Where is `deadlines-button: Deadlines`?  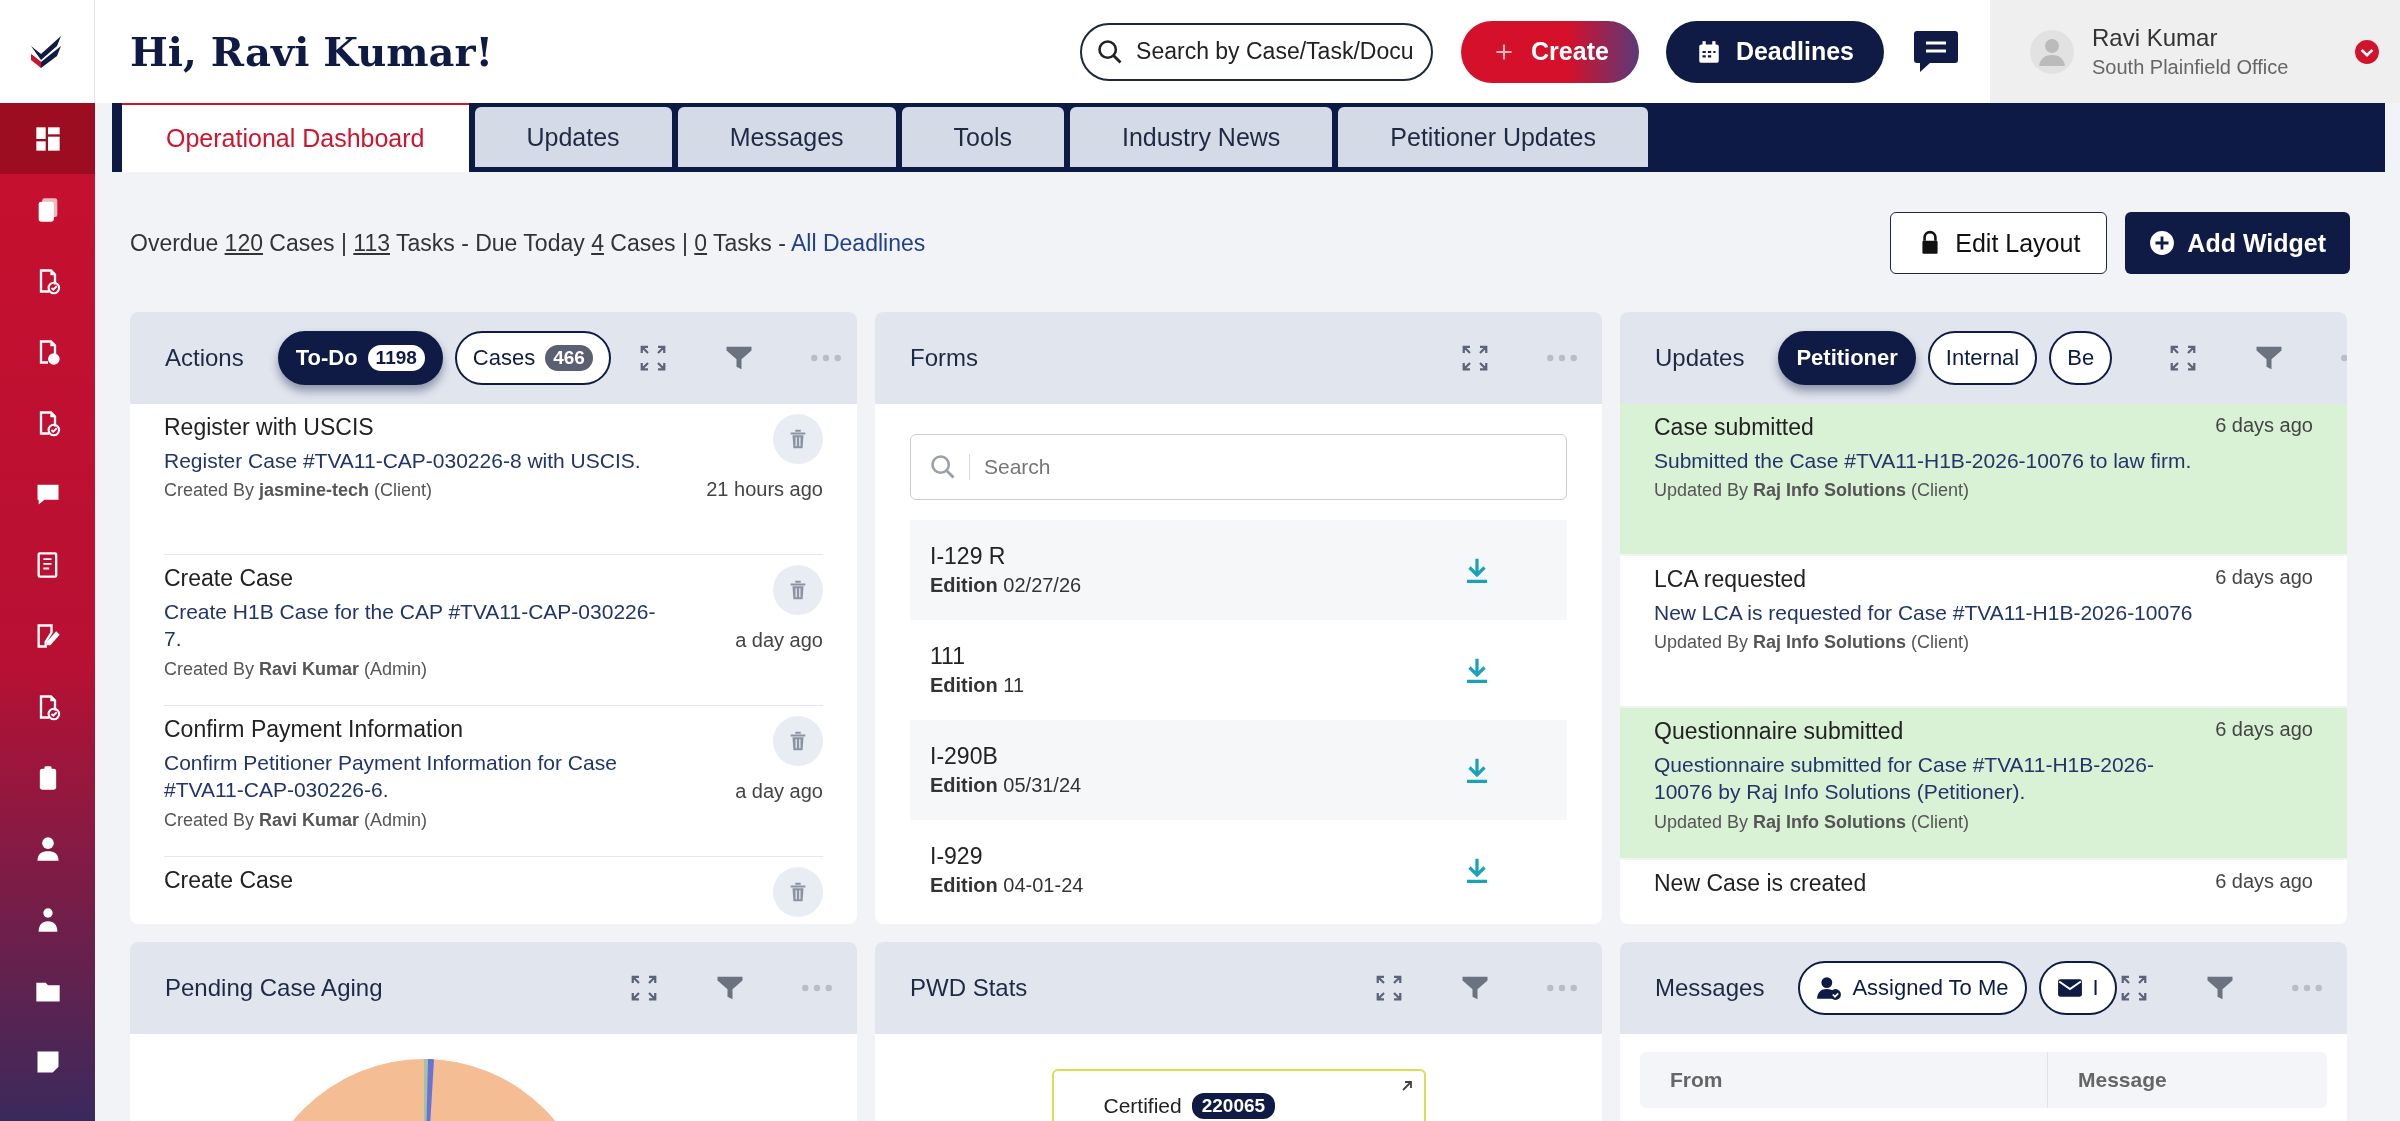
deadlines-button: Deadlines is located at coordinates (1774, 51).